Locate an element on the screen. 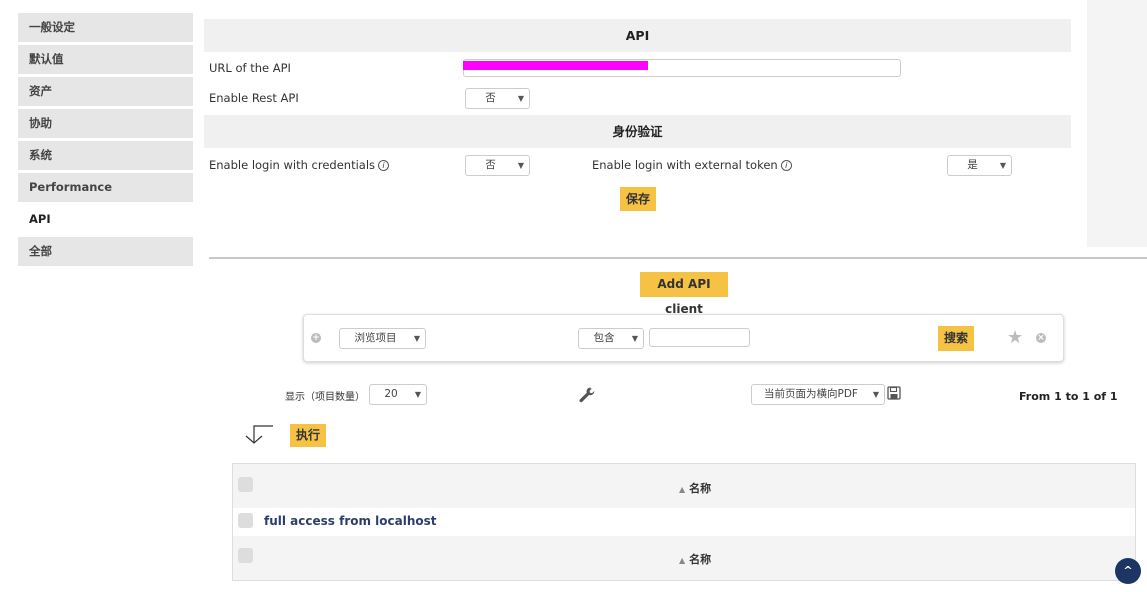 The image size is (1147, 592). enable-login-credentials-value: 否 is located at coordinates (490, 165).